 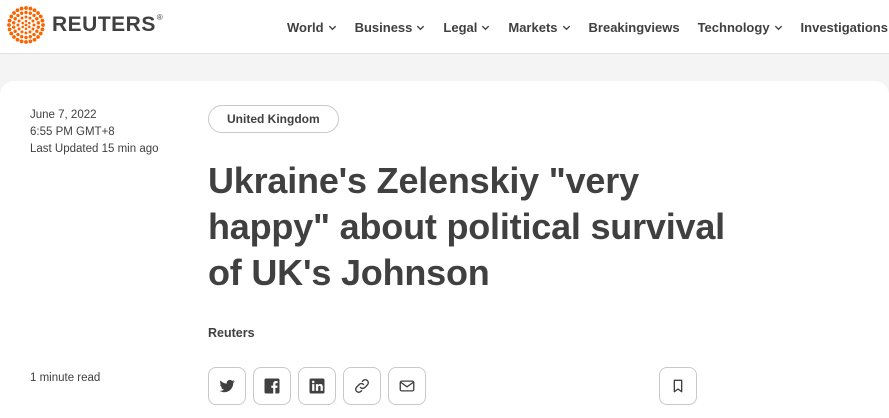 I want to click on share-linkedin-button, so click(x=317, y=386).